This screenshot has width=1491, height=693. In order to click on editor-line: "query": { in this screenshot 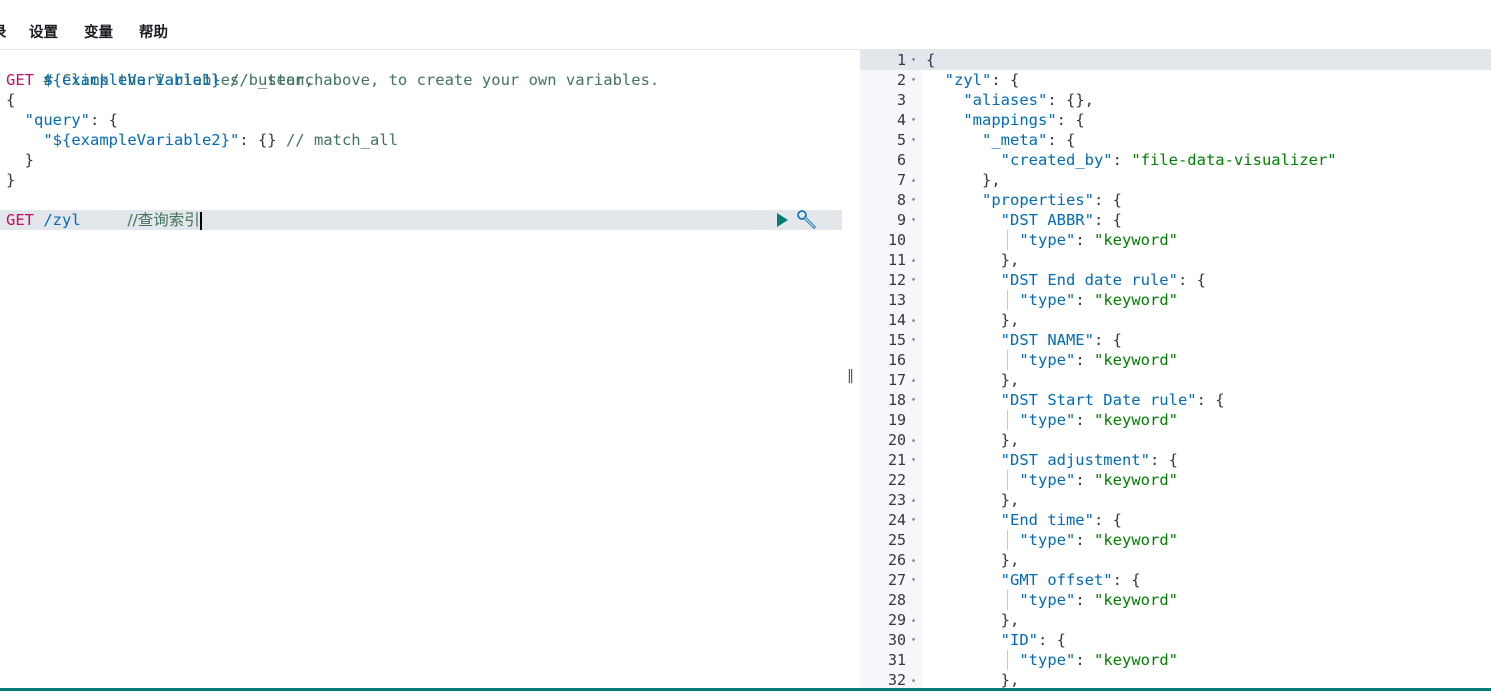, I will do `click(62, 120)`.